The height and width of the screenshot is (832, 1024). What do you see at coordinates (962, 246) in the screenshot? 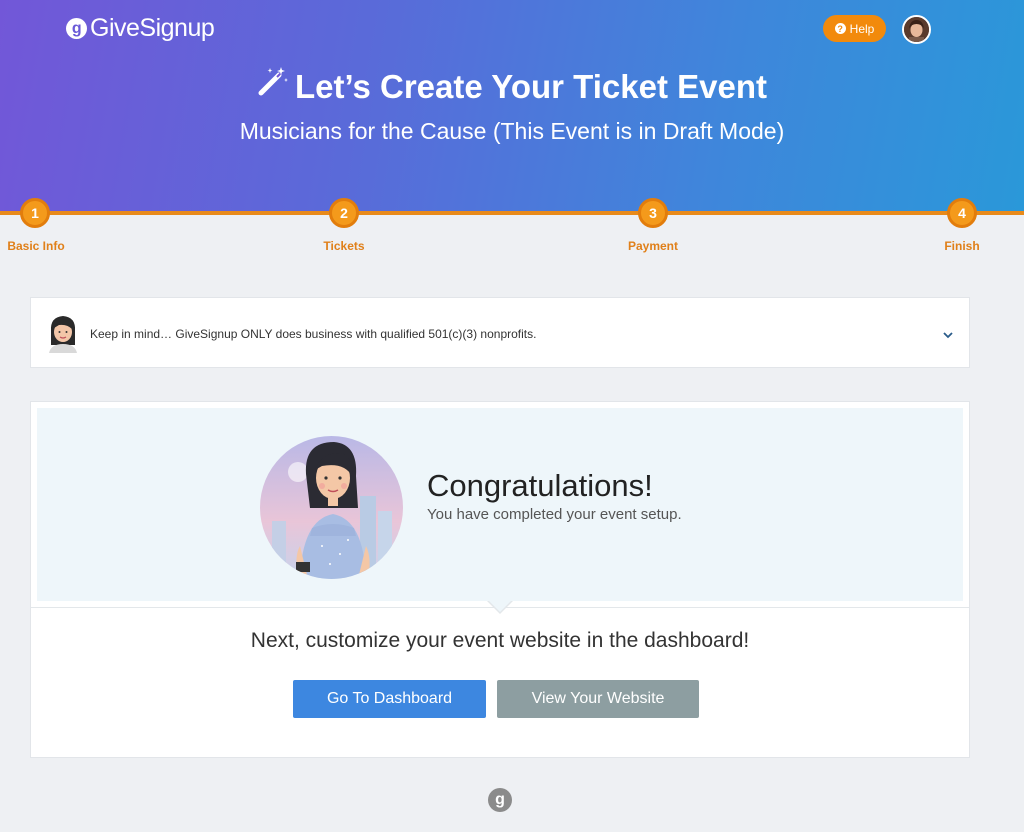
I see `step-4-label: Finish` at bounding box center [962, 246].